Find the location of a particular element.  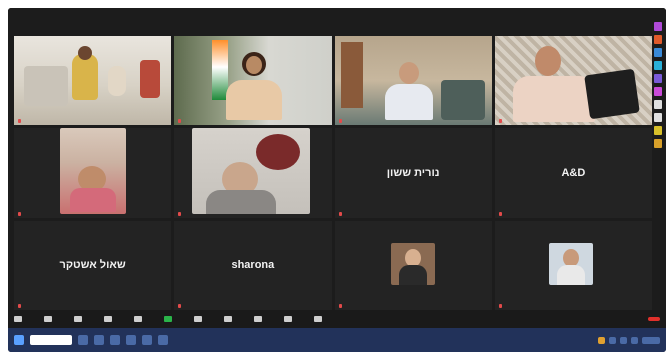

battery-icon is located at coordinates (634, 340).